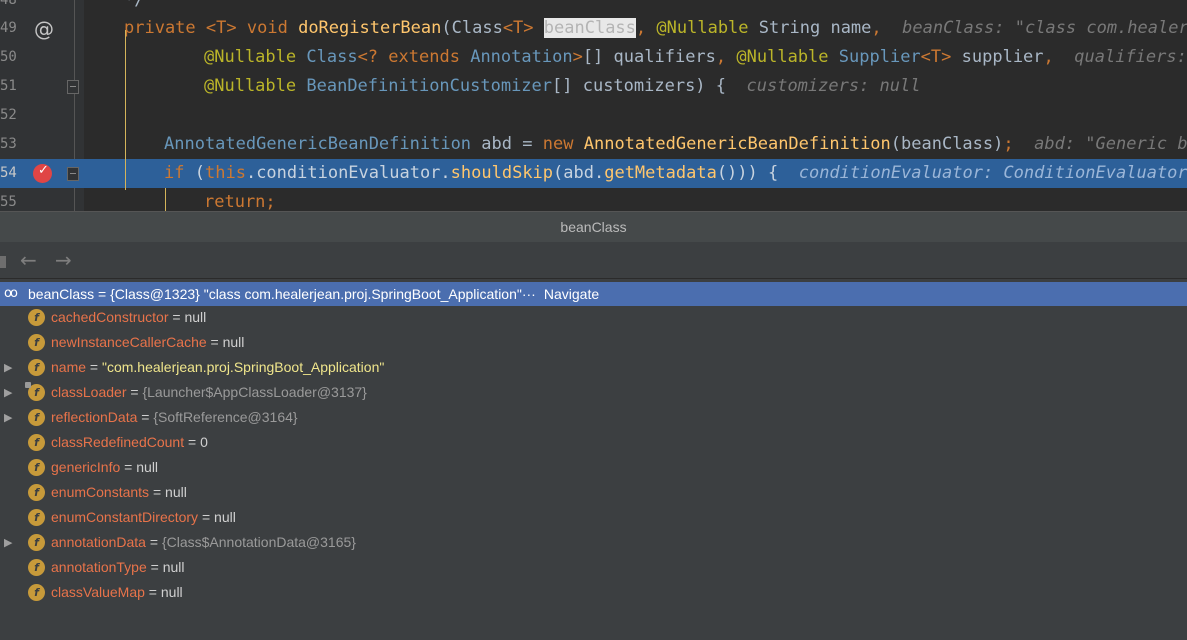 This screenshot has width=1187, height=640. I want to click on field-value: {SoftReference@3164}, so click(225, 417).